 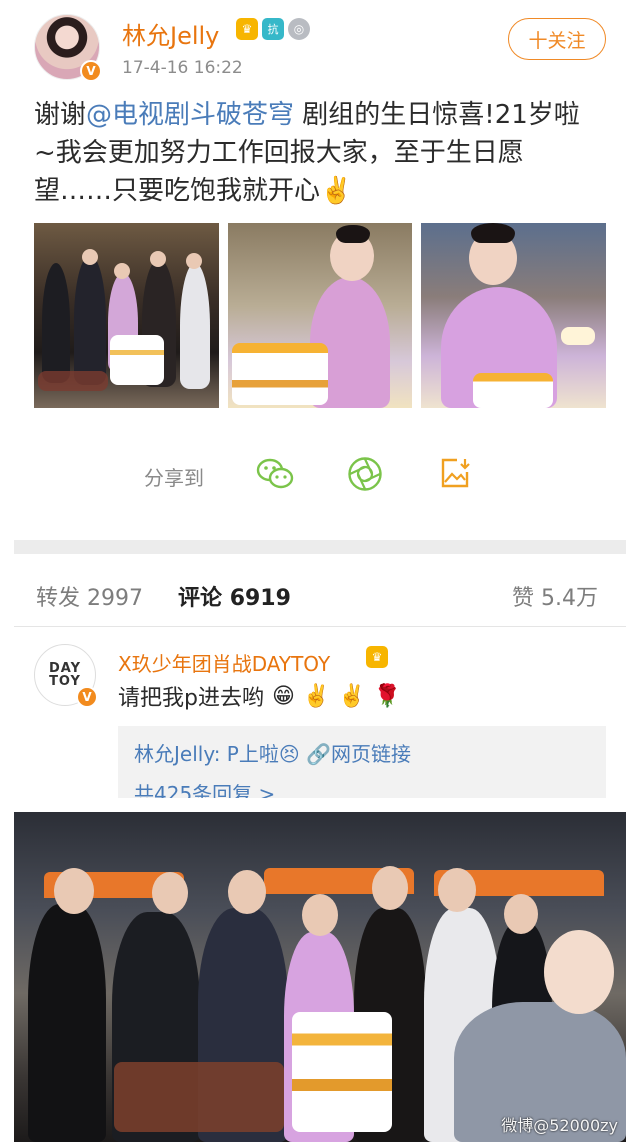 I want to click on share-label: 分享到, so click(x=174, y=478).